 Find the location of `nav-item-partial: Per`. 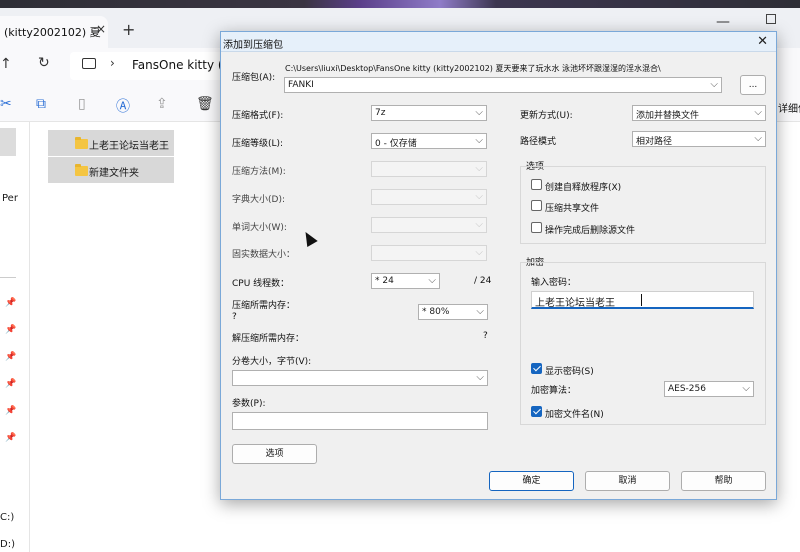

nav-item-partial: Per is located at coordinates (10, 198).